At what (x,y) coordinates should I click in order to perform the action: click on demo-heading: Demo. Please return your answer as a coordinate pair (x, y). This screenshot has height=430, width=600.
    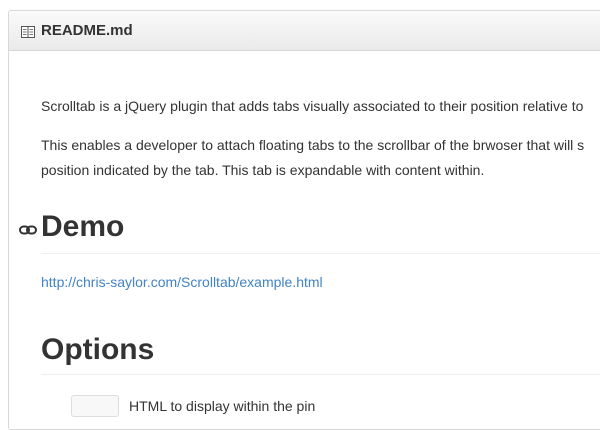
    Looking at the image, I should click on (83, 226).